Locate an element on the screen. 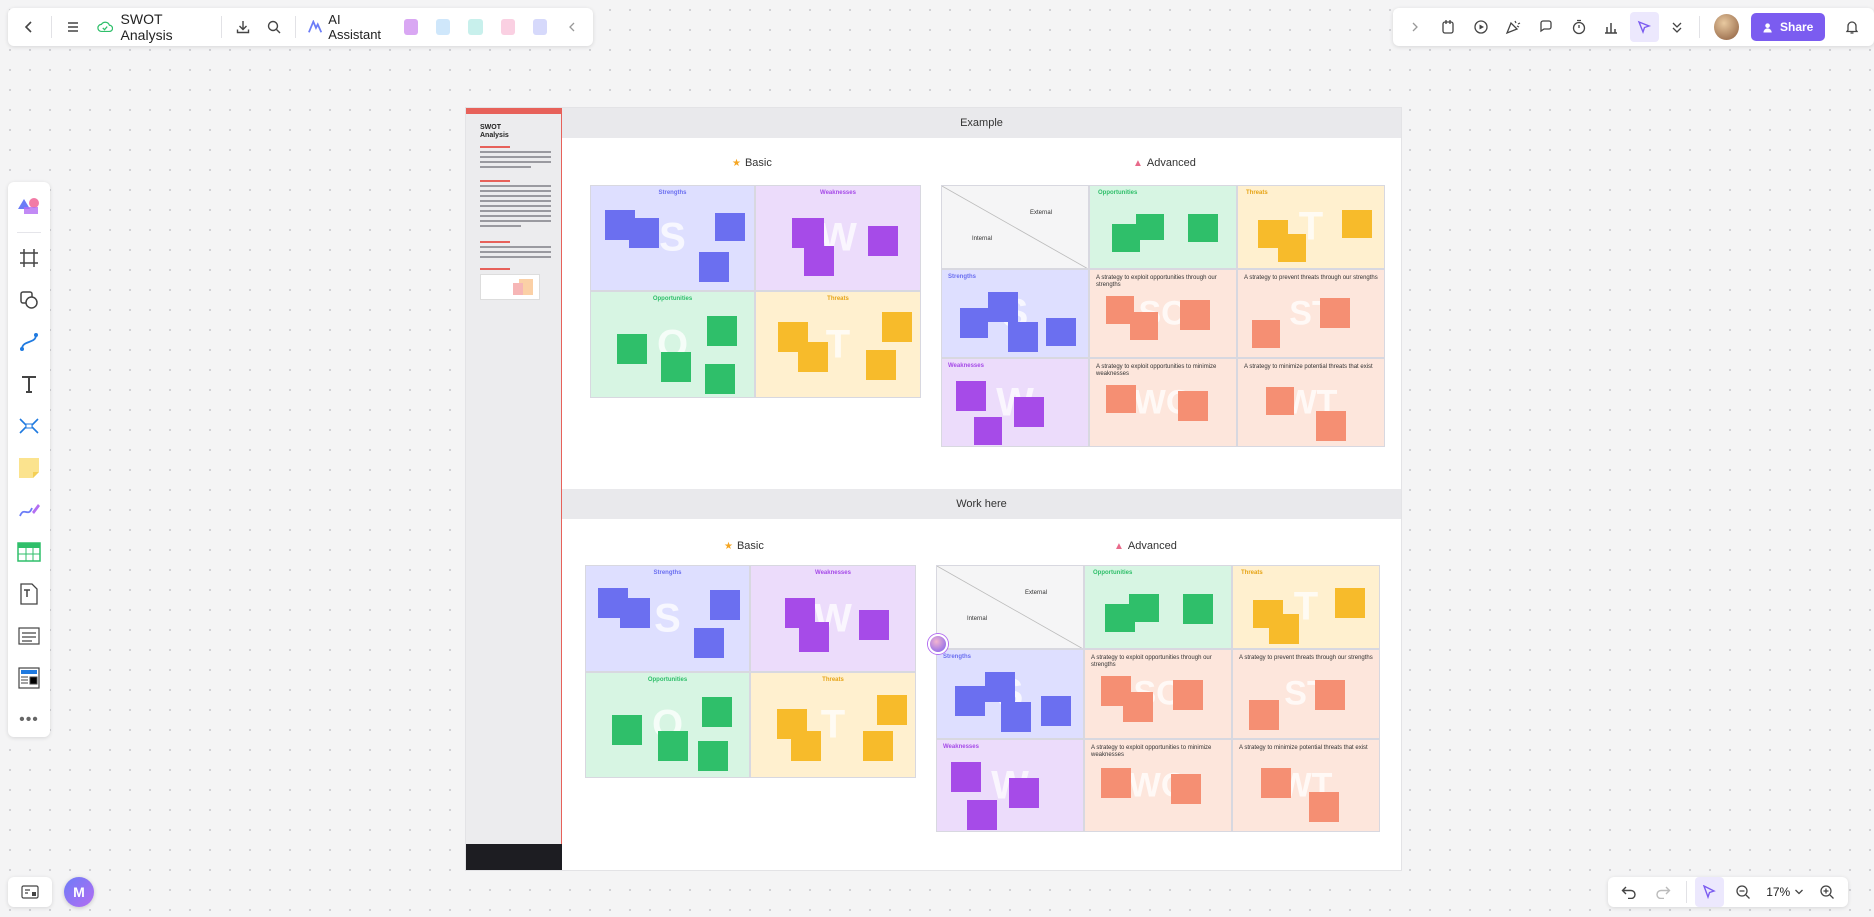 This screenshot has width=1874, height=917. layout-icon is located at coordinates (29, 678).